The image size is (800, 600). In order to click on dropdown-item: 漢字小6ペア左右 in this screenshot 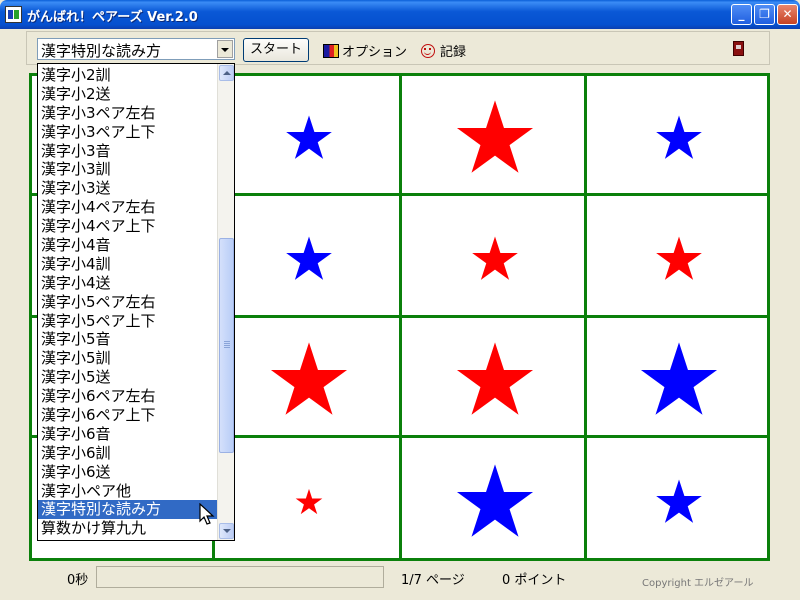, I will do `click(127, 396)`.